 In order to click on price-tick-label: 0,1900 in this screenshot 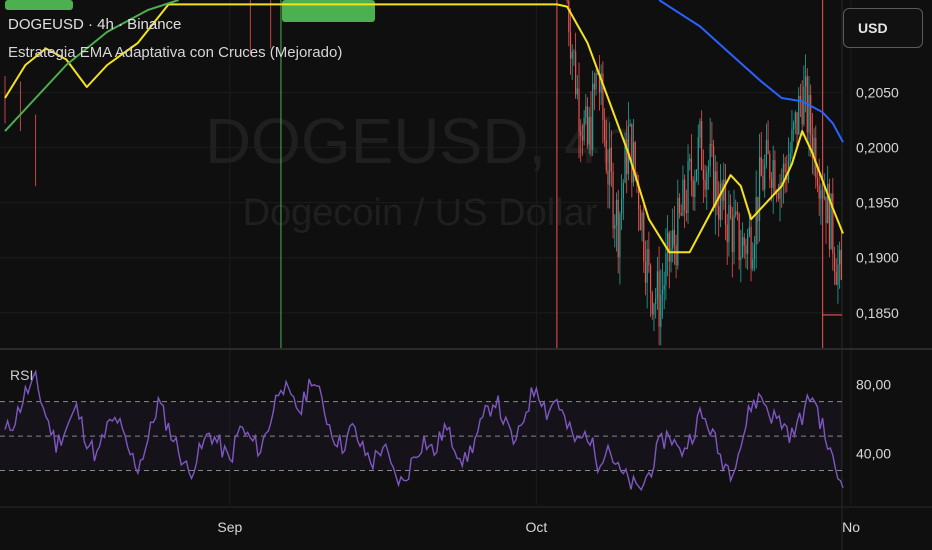, I will do `click(877, 258)`.